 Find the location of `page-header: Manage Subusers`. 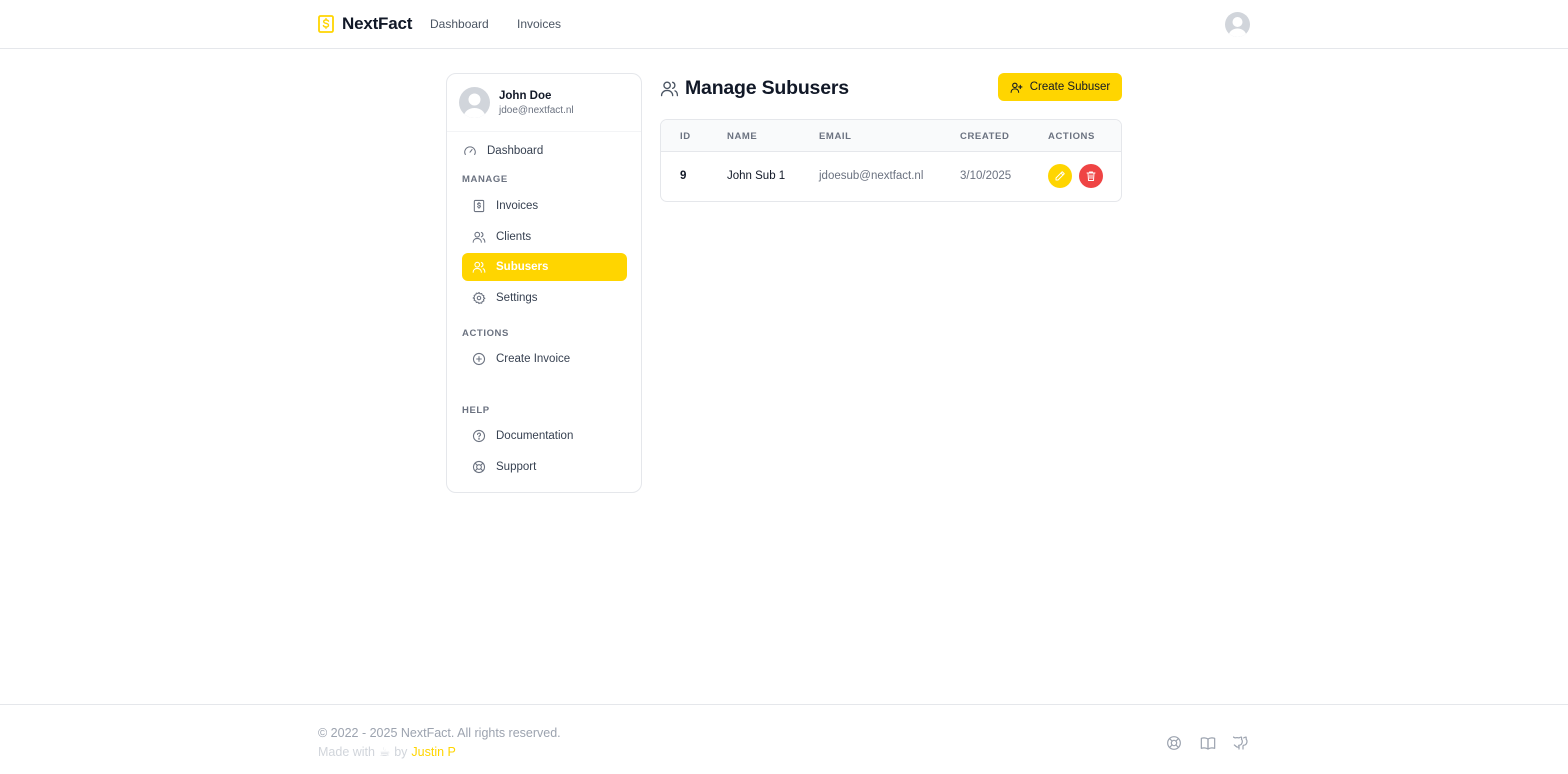

page-header: Manage Subusers is located at coordinates (754, 88).